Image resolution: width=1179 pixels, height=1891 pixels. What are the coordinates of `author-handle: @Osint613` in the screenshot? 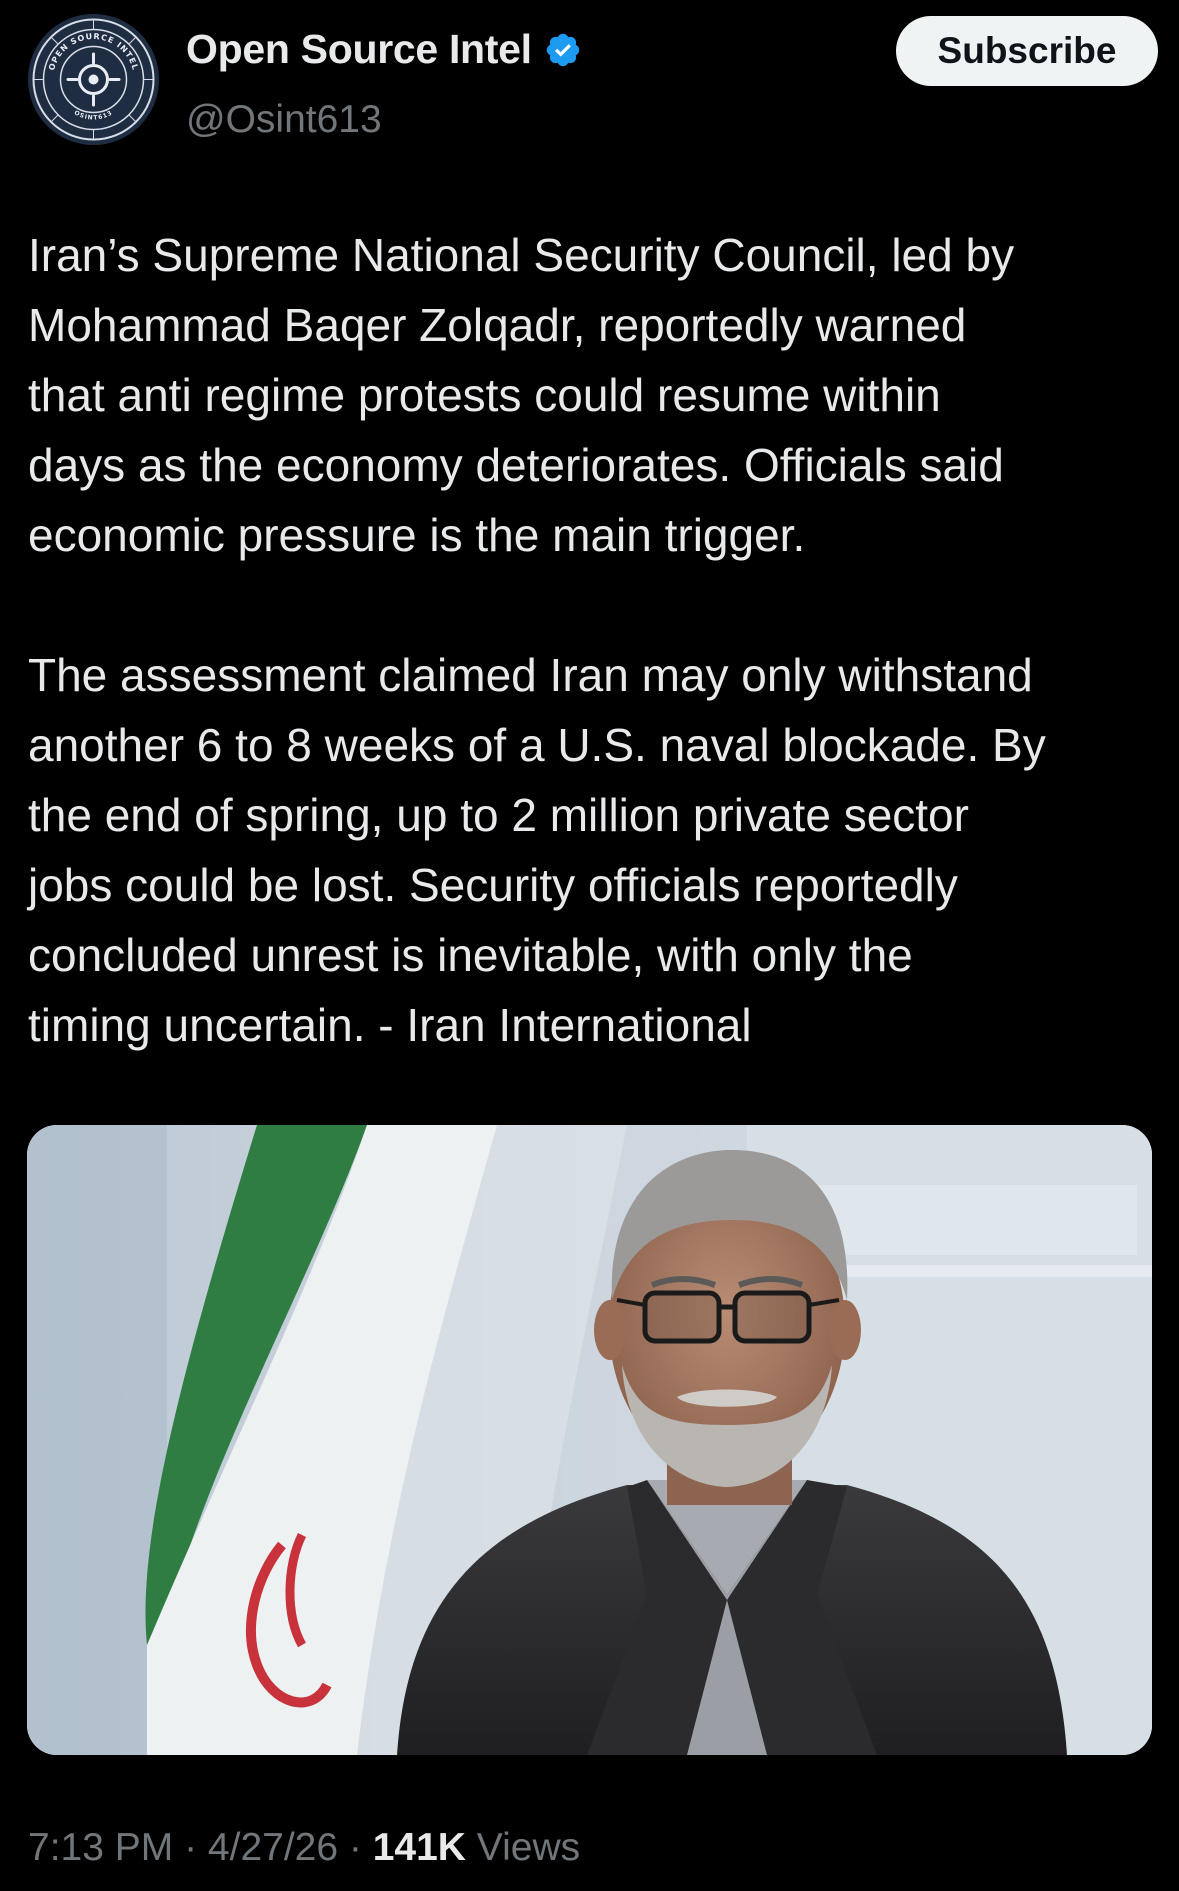 It's located at (284, 120).